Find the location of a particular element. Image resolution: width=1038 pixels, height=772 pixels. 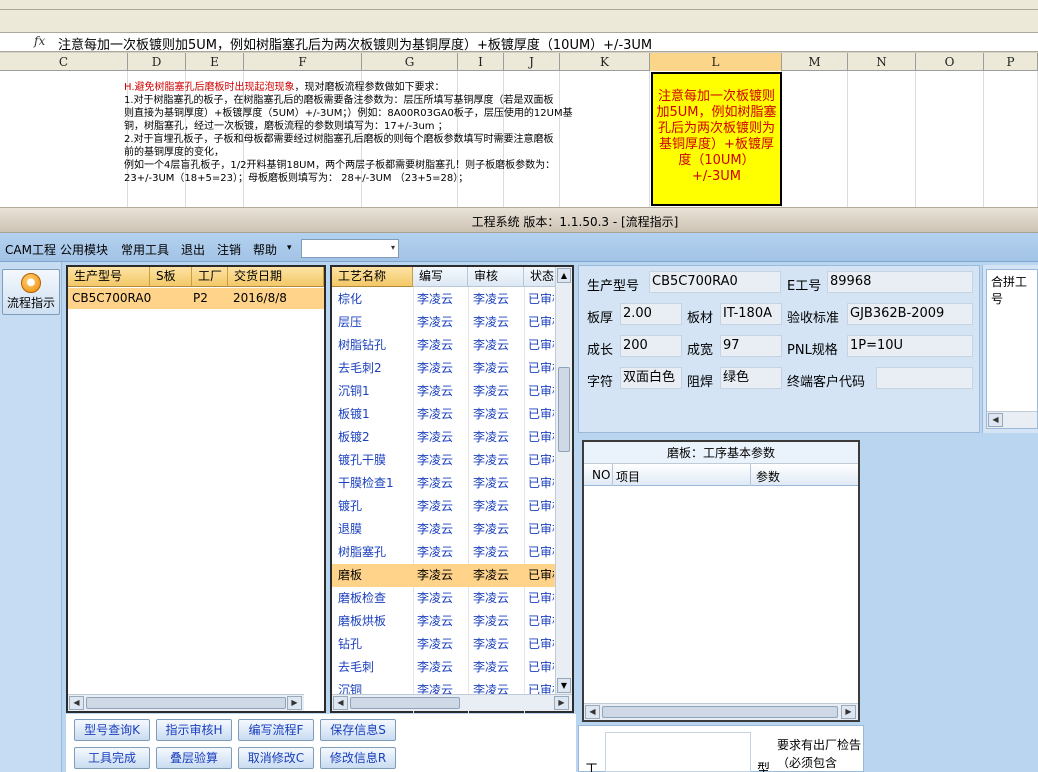

process-hscrollbar: ◀ ▶ is located at coordinates (452, 702).